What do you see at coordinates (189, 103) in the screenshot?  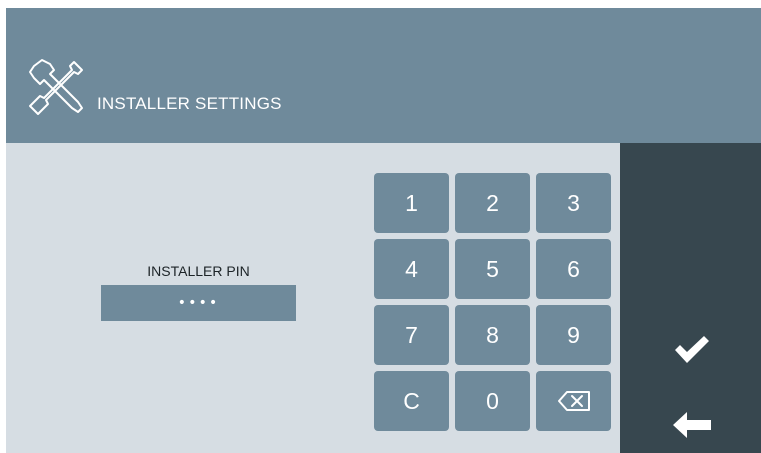 I see `page-title: INSTALLER SETTINGS` at bounding box center [189, 103].